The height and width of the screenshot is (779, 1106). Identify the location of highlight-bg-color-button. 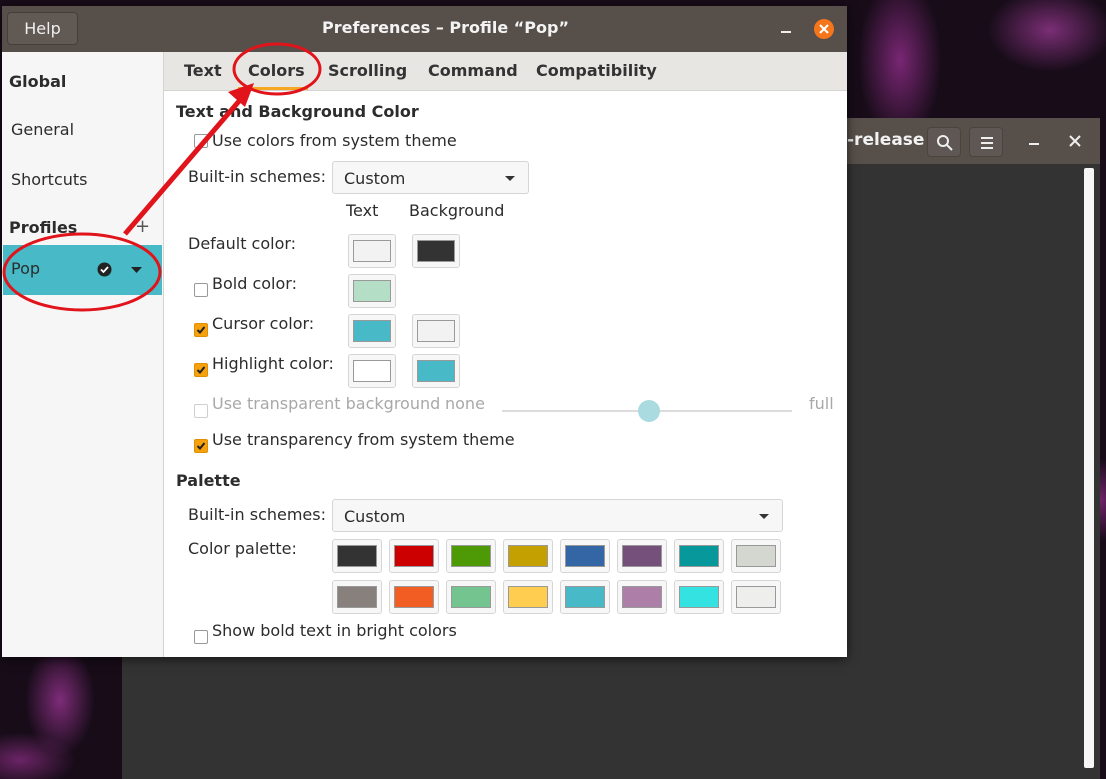
(436, 371).